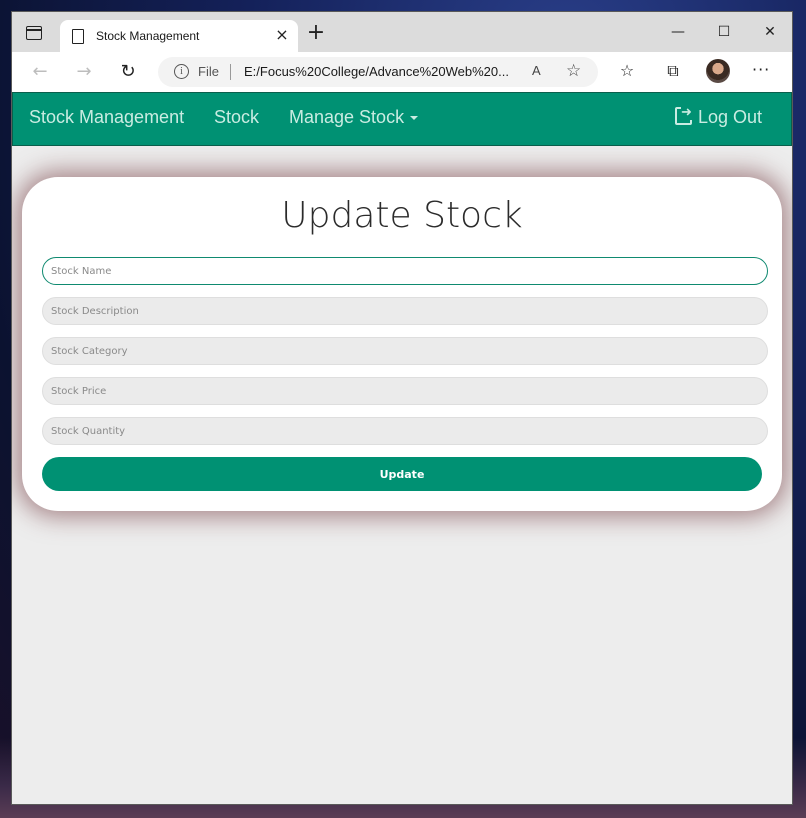  I want to click on nav-link-manage-stock: Manage Stock, so click(354, 117).